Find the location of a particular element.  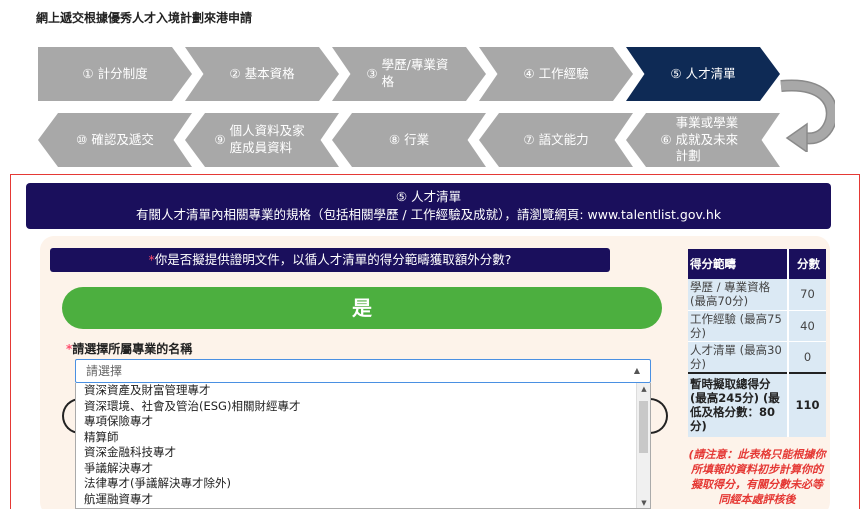

option-esg-finance: 資深環境、社會及管治(ESG)相關財經專才 is located at coordinates (363, 407).